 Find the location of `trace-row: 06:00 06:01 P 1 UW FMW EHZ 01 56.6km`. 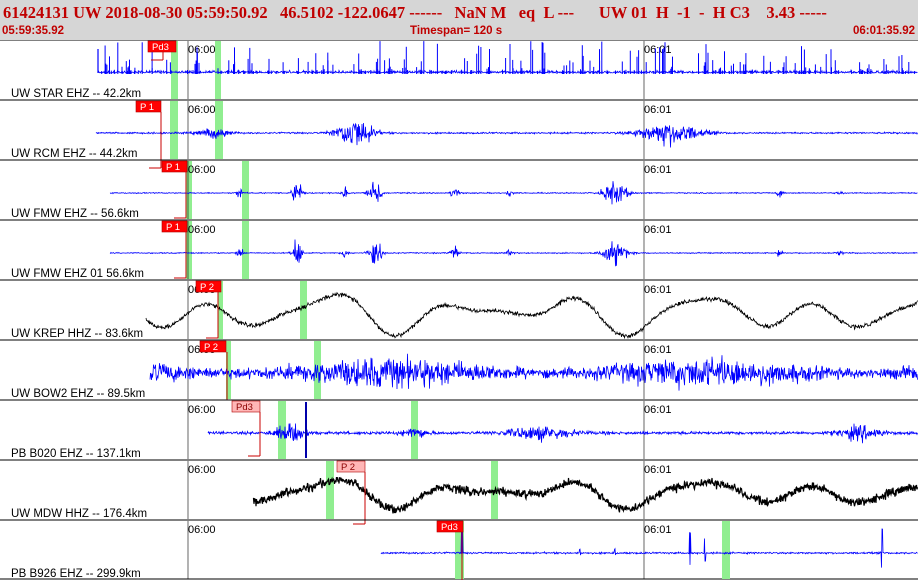

trace-row: 06:00 06:01 P 1 UW FMW EHZ 01 56.6km is located at coordinates (459, 249).